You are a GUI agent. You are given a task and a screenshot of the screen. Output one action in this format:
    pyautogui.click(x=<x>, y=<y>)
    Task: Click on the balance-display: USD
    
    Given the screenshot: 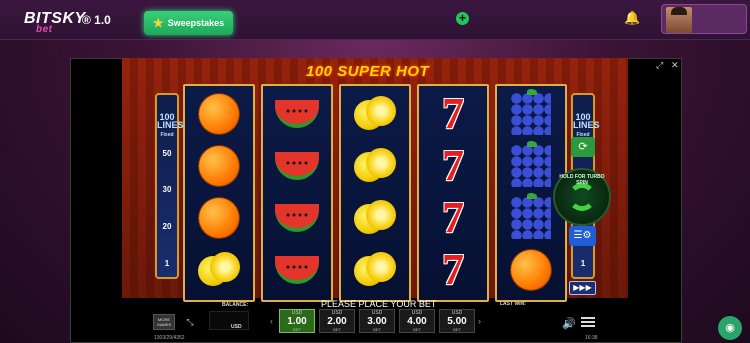 What is the action you would take?
    pyautogui.click(x=229, y=320)
    